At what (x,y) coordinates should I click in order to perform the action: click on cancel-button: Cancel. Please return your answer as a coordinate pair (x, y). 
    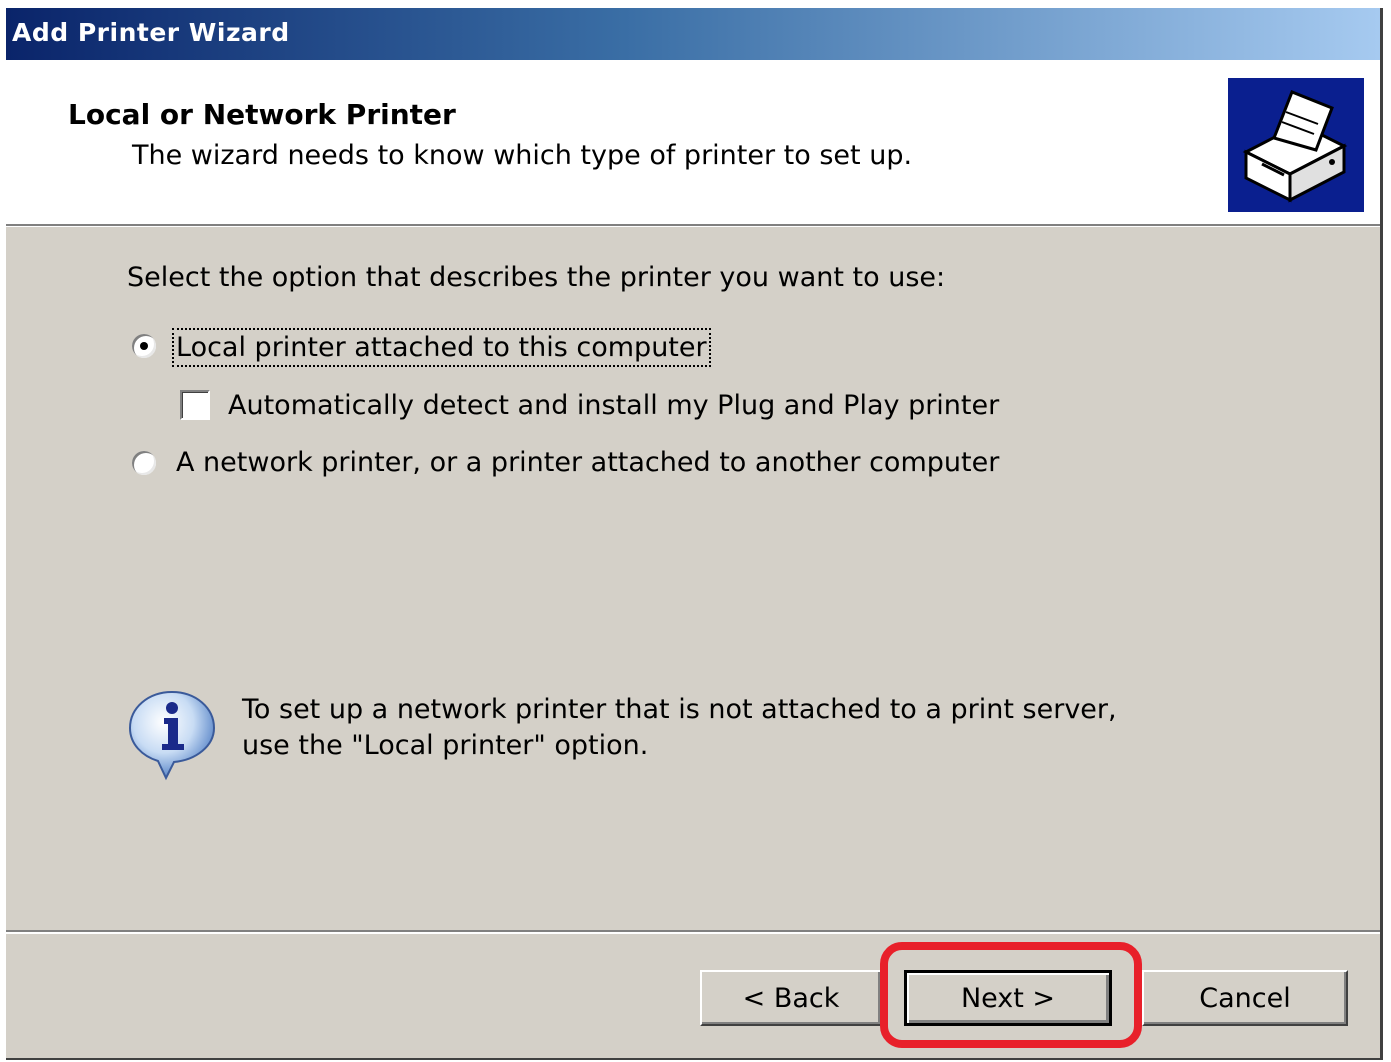
    Looking at the image, I should click on (1245, 998).